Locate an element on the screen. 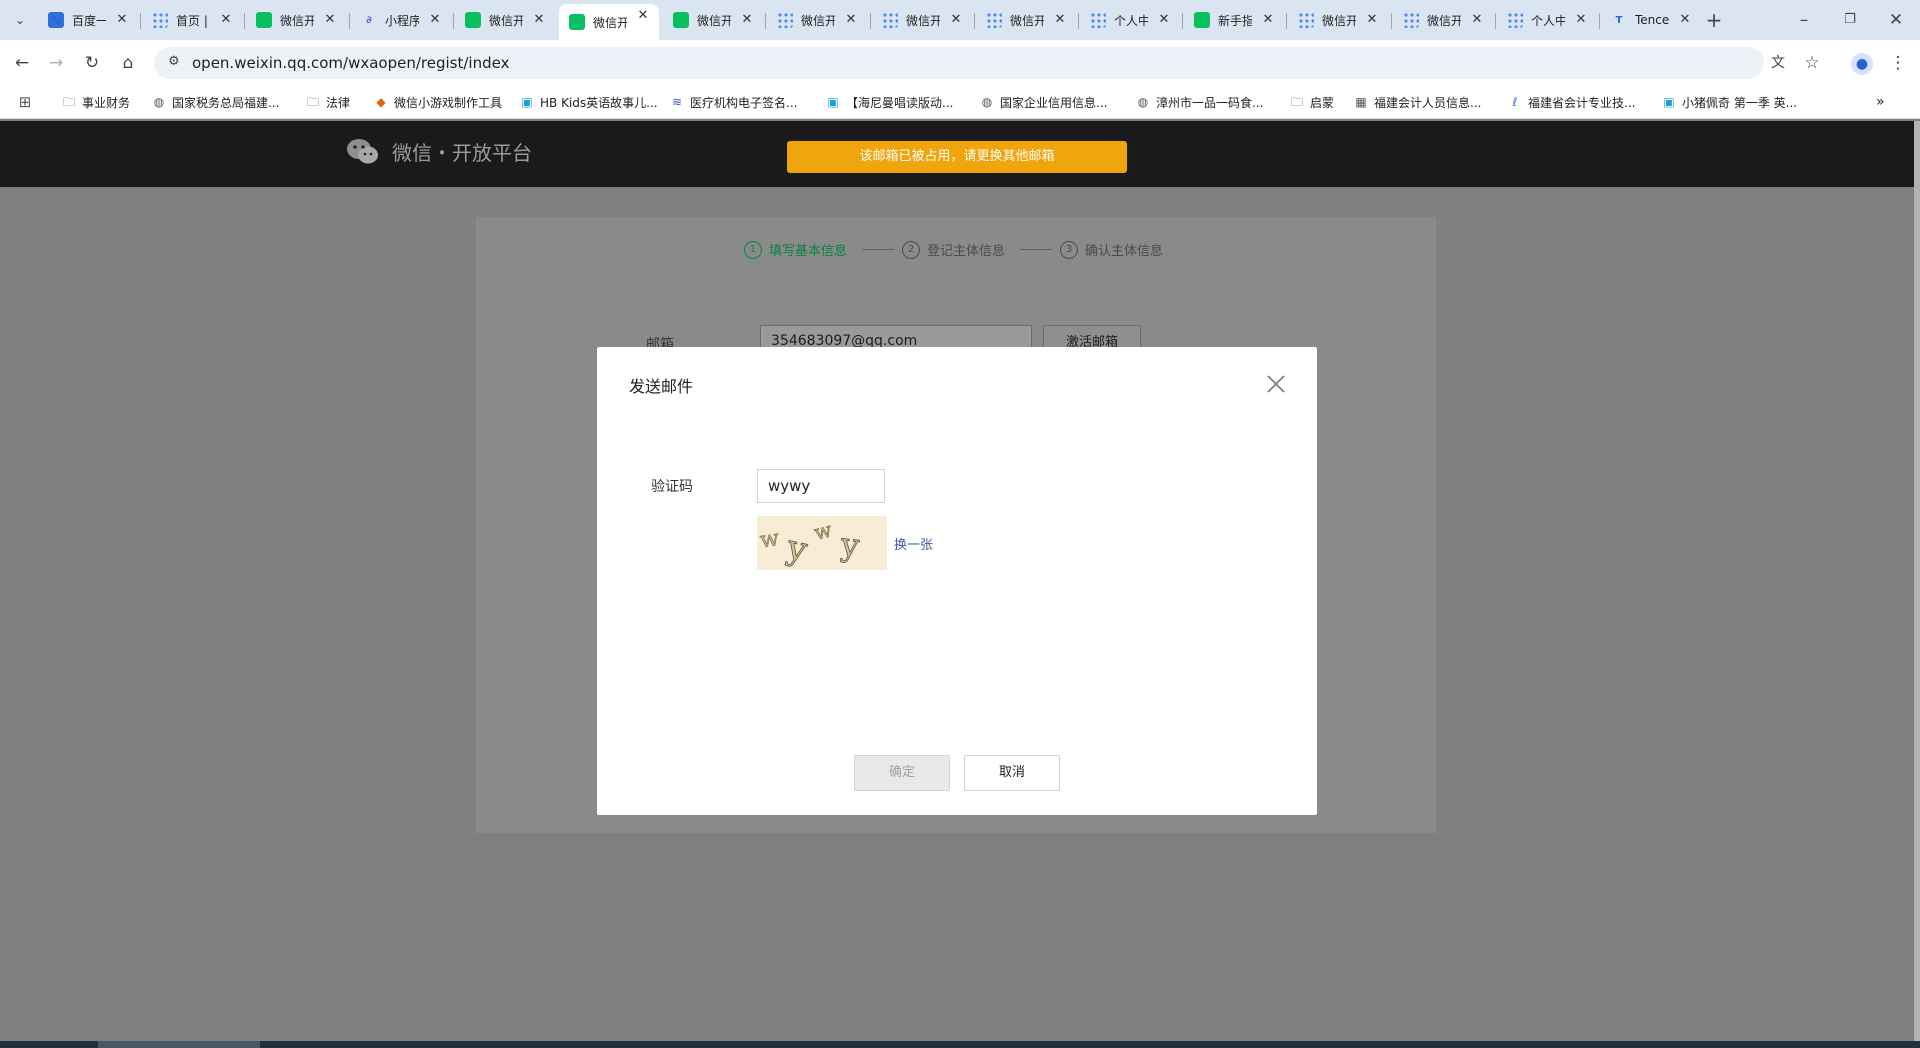  bookmark-star-icon: ☆ is located at coordinates (1812, 63).